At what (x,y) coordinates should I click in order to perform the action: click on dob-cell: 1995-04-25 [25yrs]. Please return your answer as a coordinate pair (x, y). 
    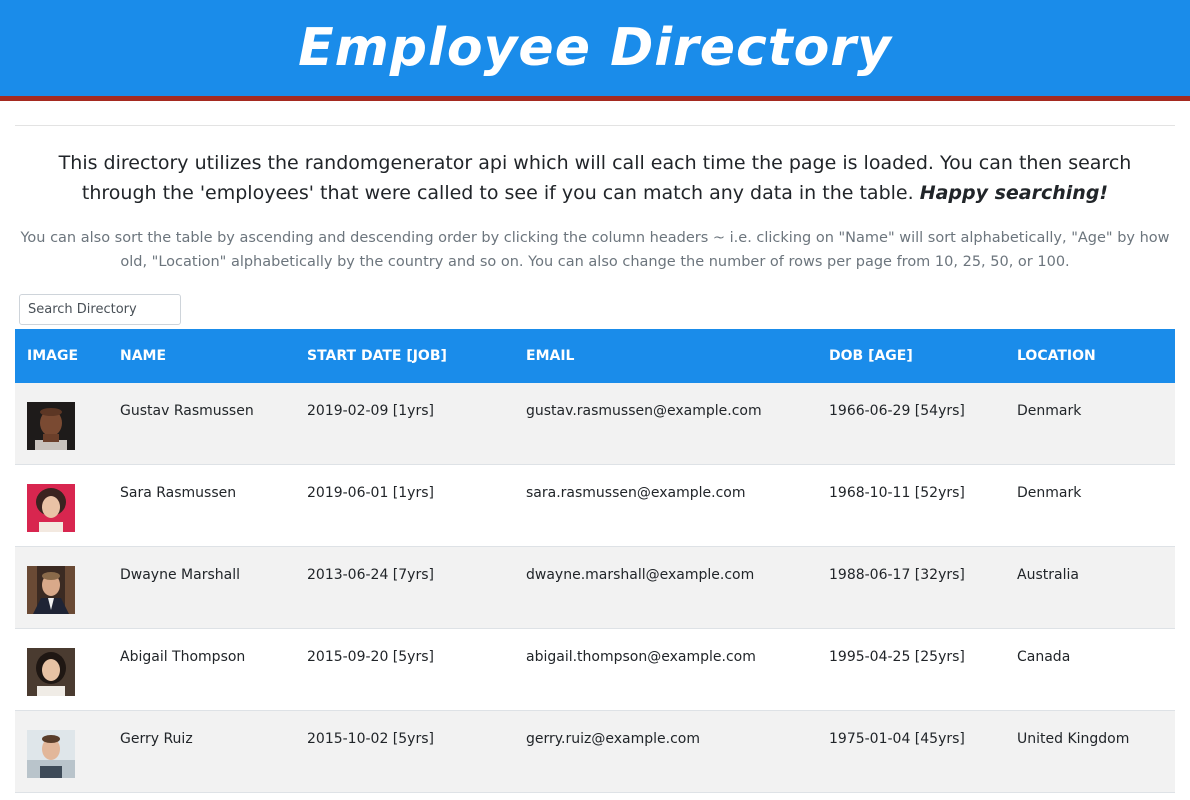
    Looking at the image, I should click on (897, 657).